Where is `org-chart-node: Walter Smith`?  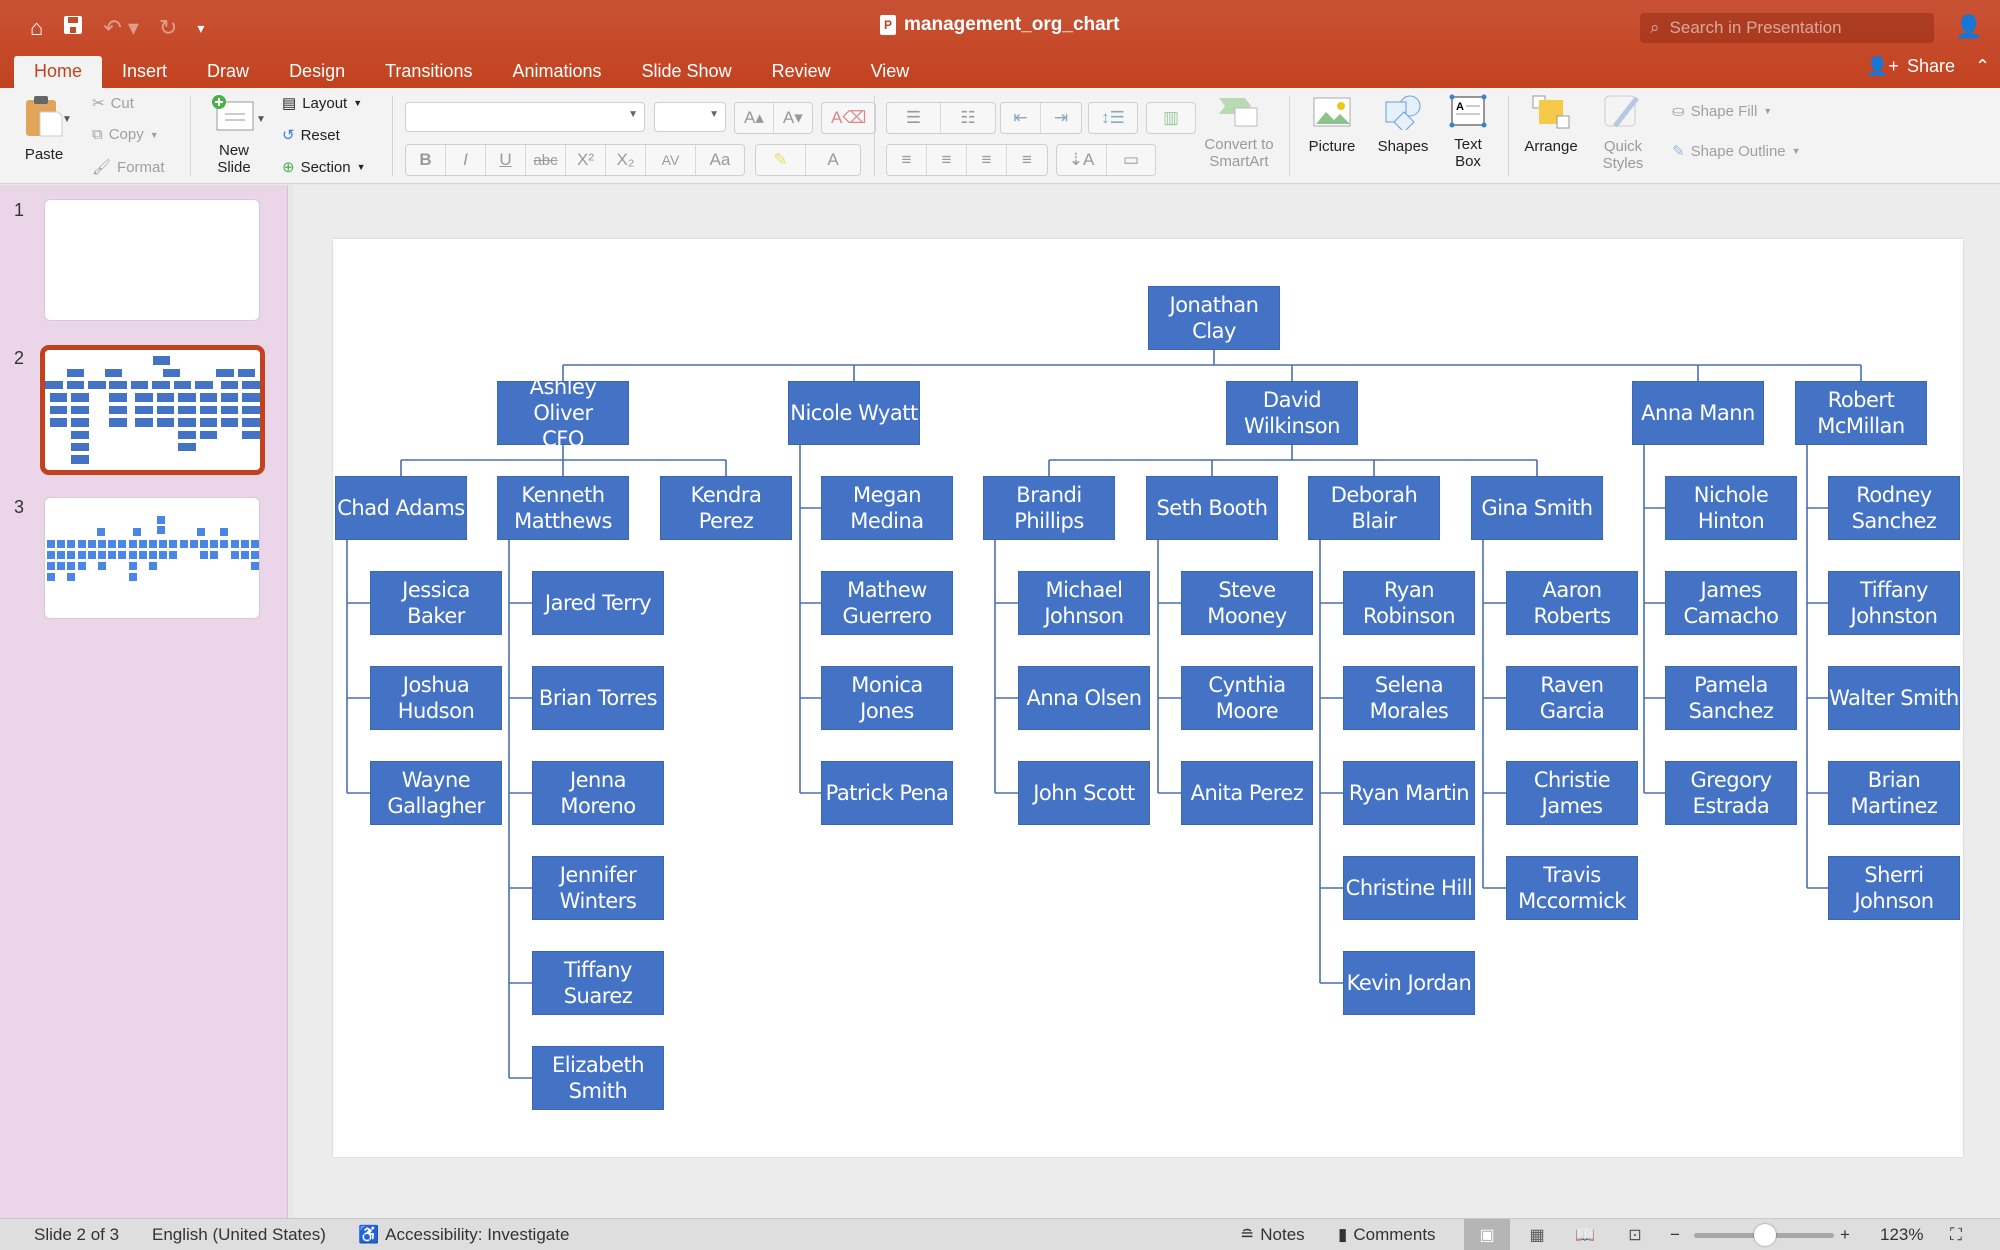 org-chart-node: Walter Smith is located at coordinates (1894, 698).